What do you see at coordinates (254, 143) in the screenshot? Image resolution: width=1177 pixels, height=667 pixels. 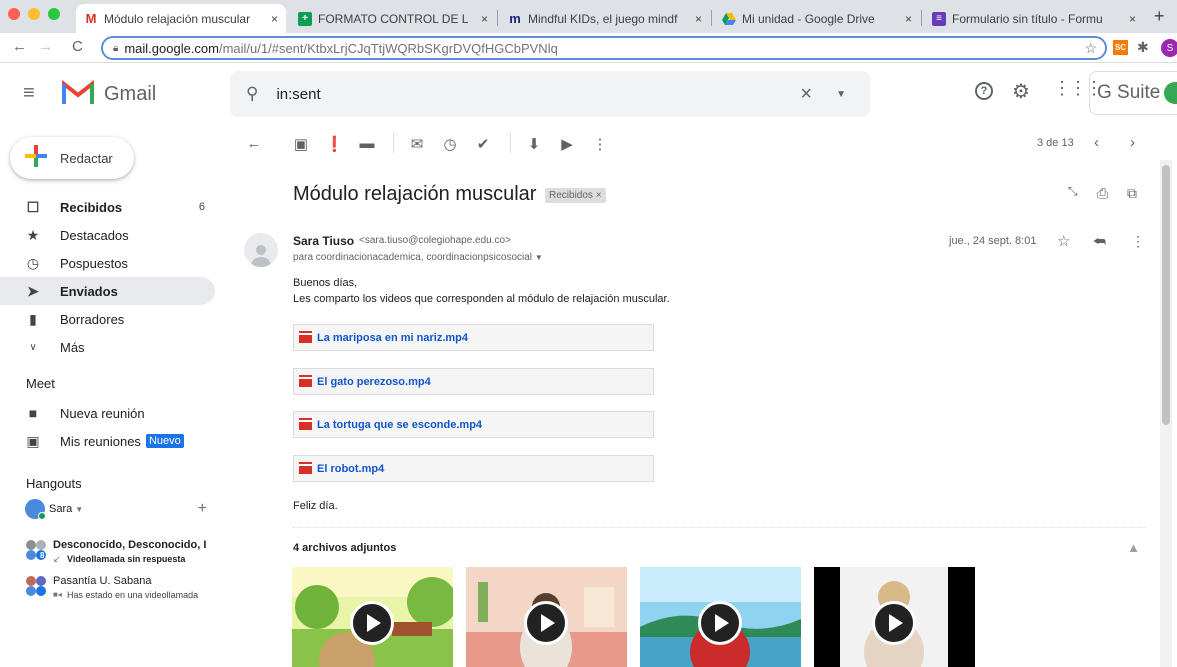 I see `back-to-list-icon: ←` at bounding box center [254, 143].